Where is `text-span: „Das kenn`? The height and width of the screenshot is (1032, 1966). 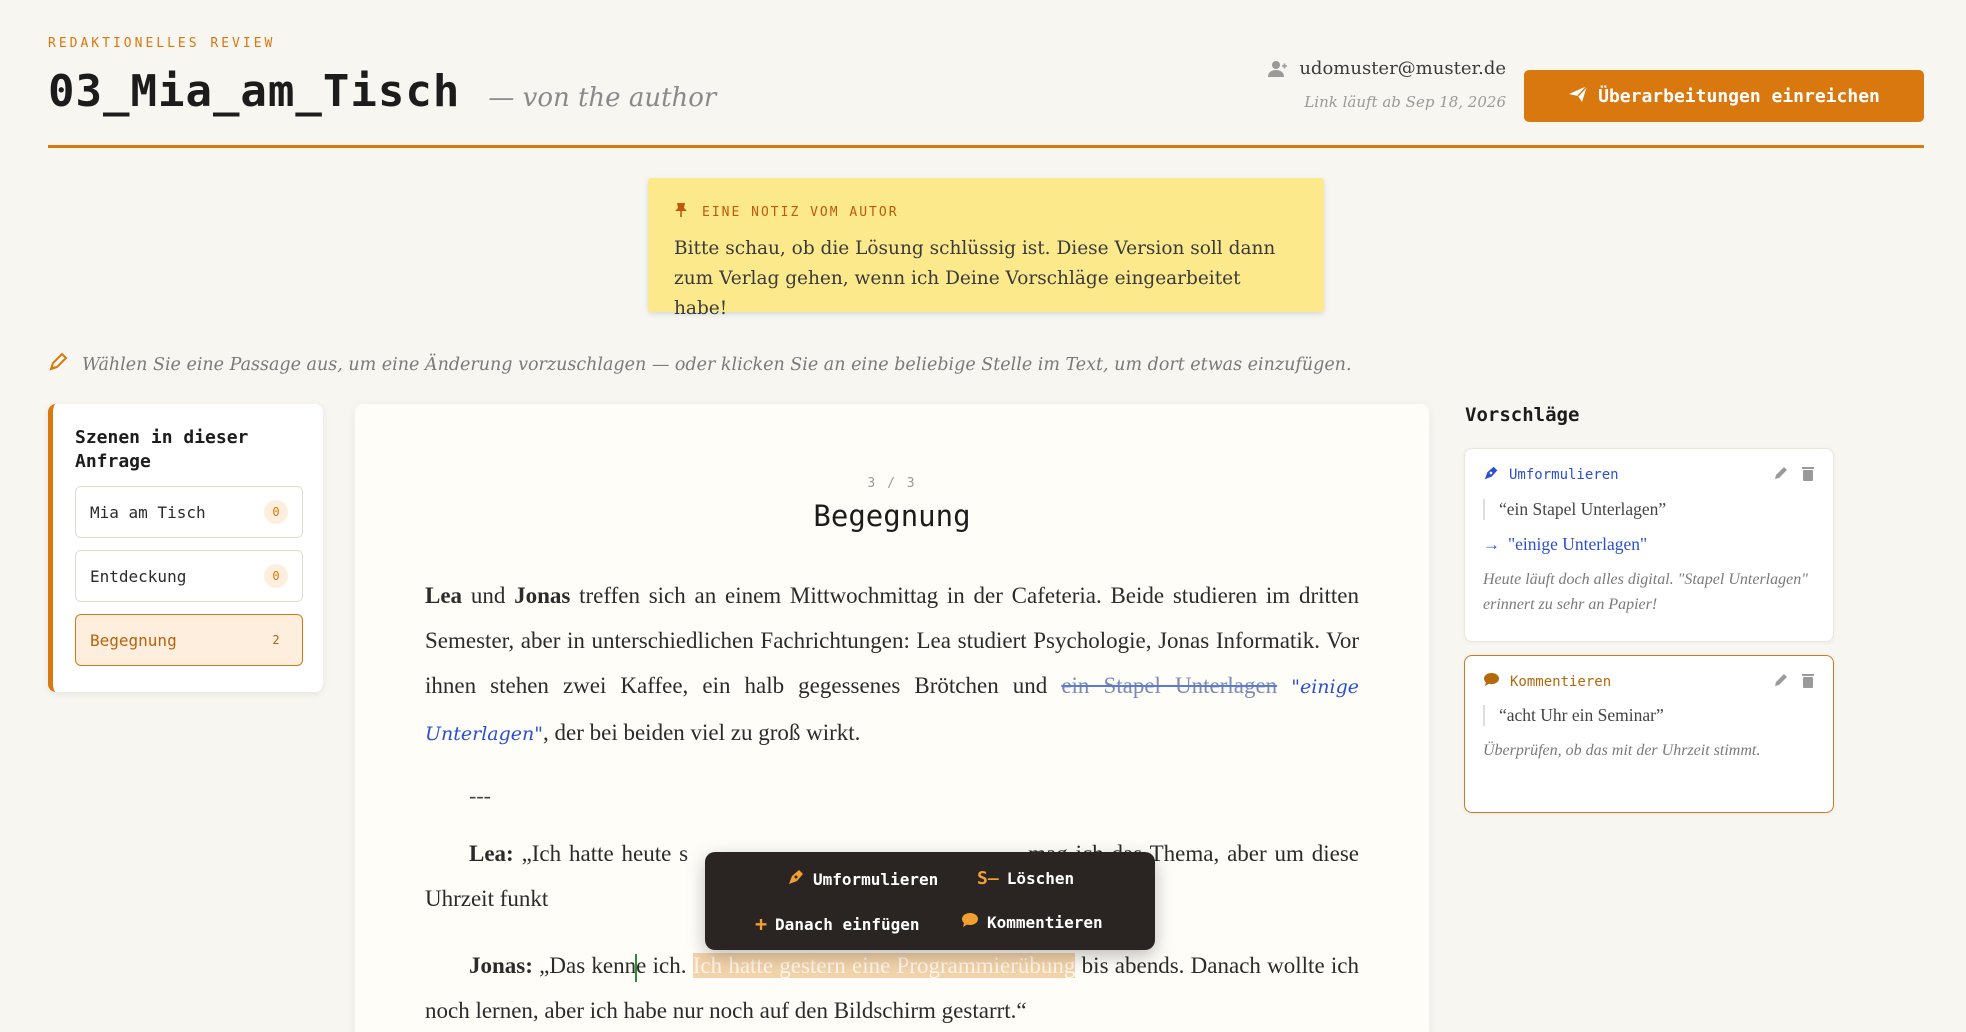
text-span: „Das kenn is located at coordinates (584, 965).